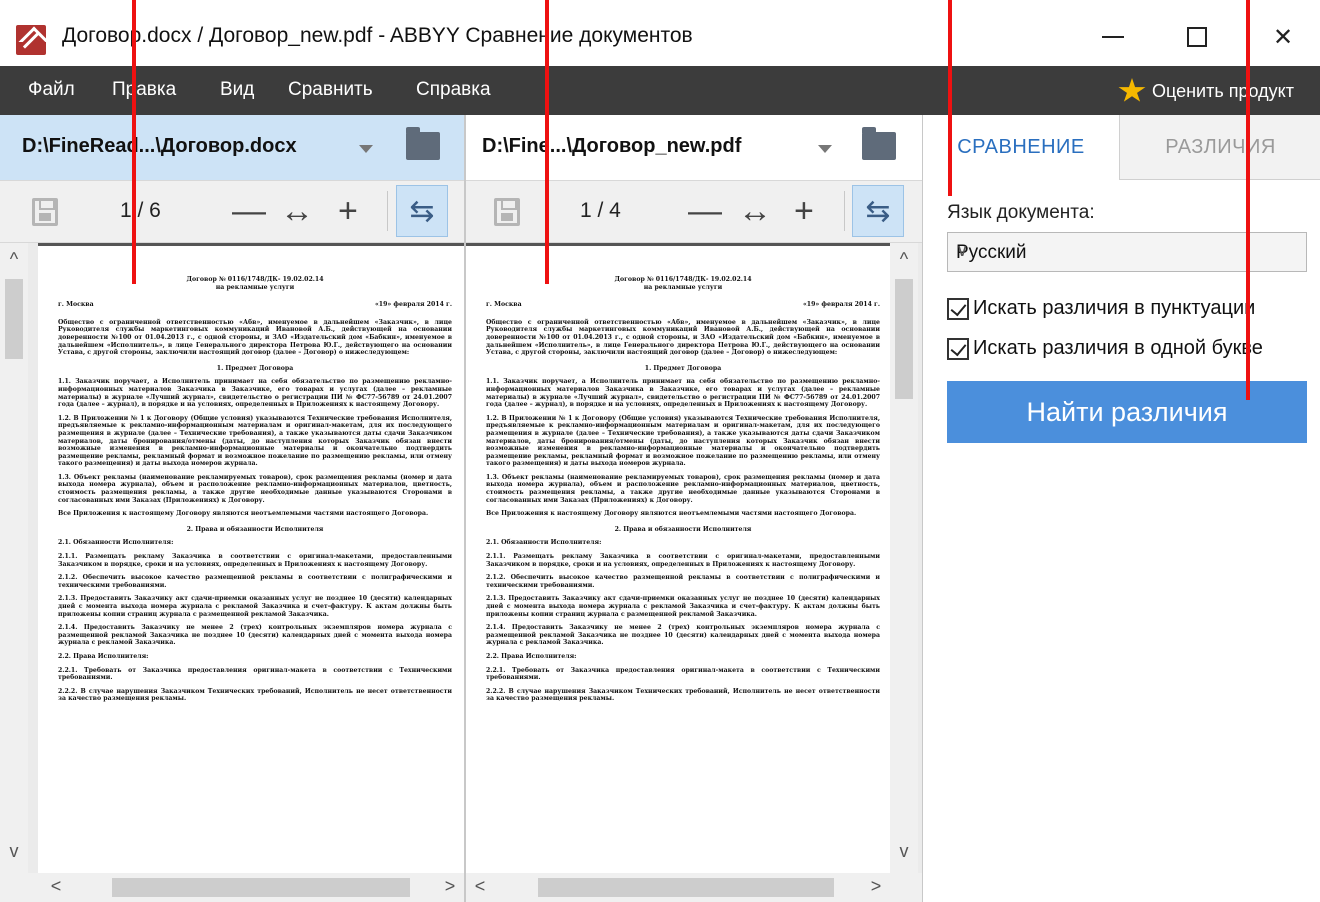  I want to click on toolbar-divider, so click(387, 211).